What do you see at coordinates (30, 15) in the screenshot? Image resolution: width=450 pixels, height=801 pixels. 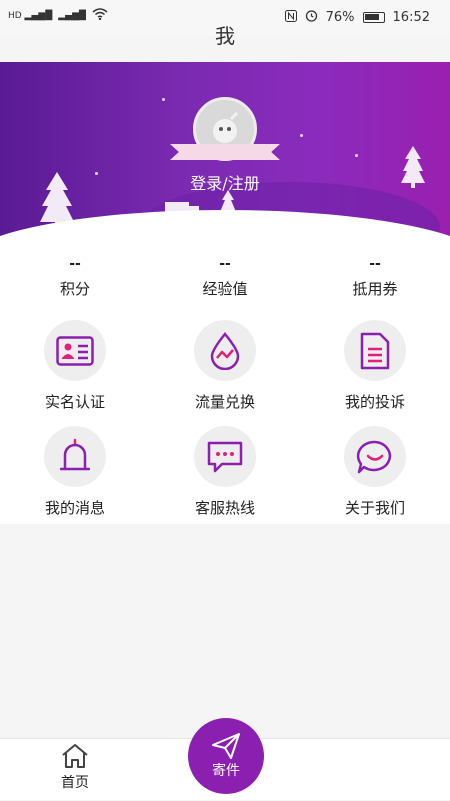 I see `signal-icon: HD ▂▄▆█` at bounding box center [30, 15].